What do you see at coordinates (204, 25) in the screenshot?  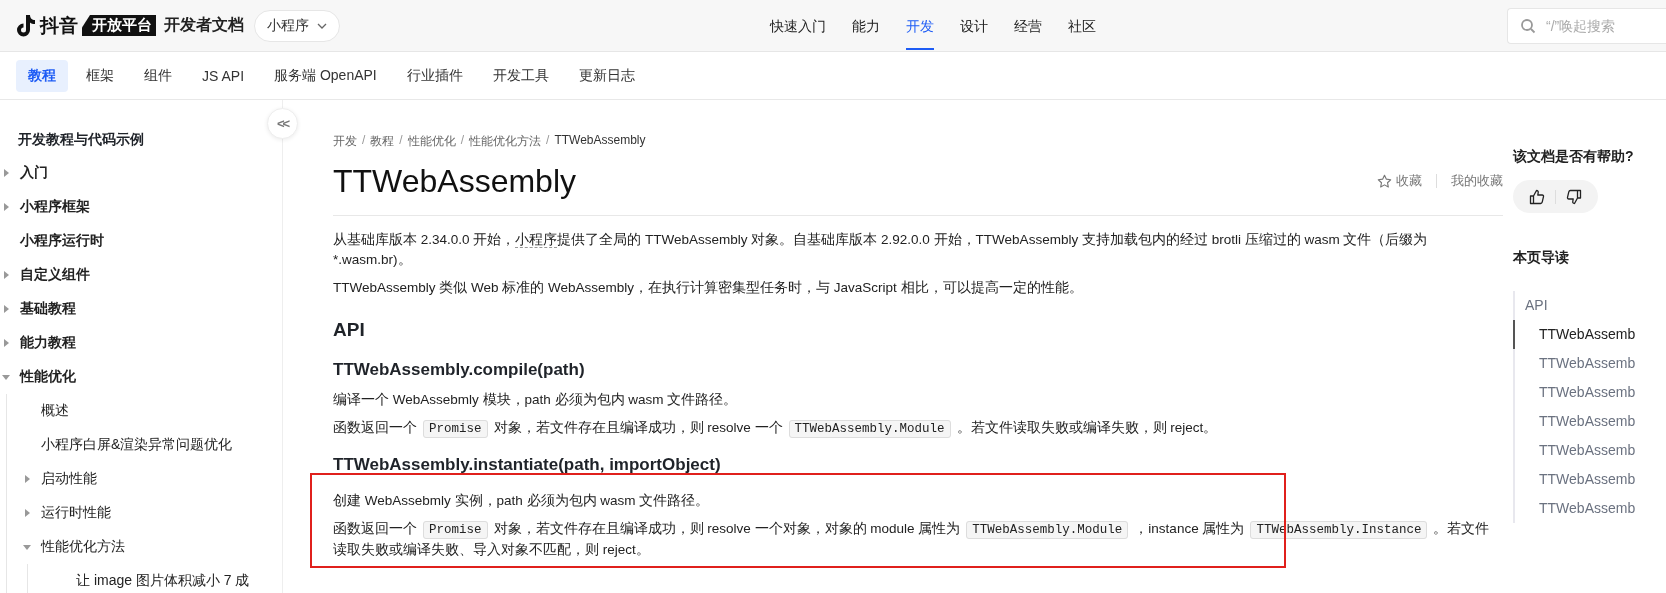 I see `site-title: 开发者文档` at bounding box center [204, 25].